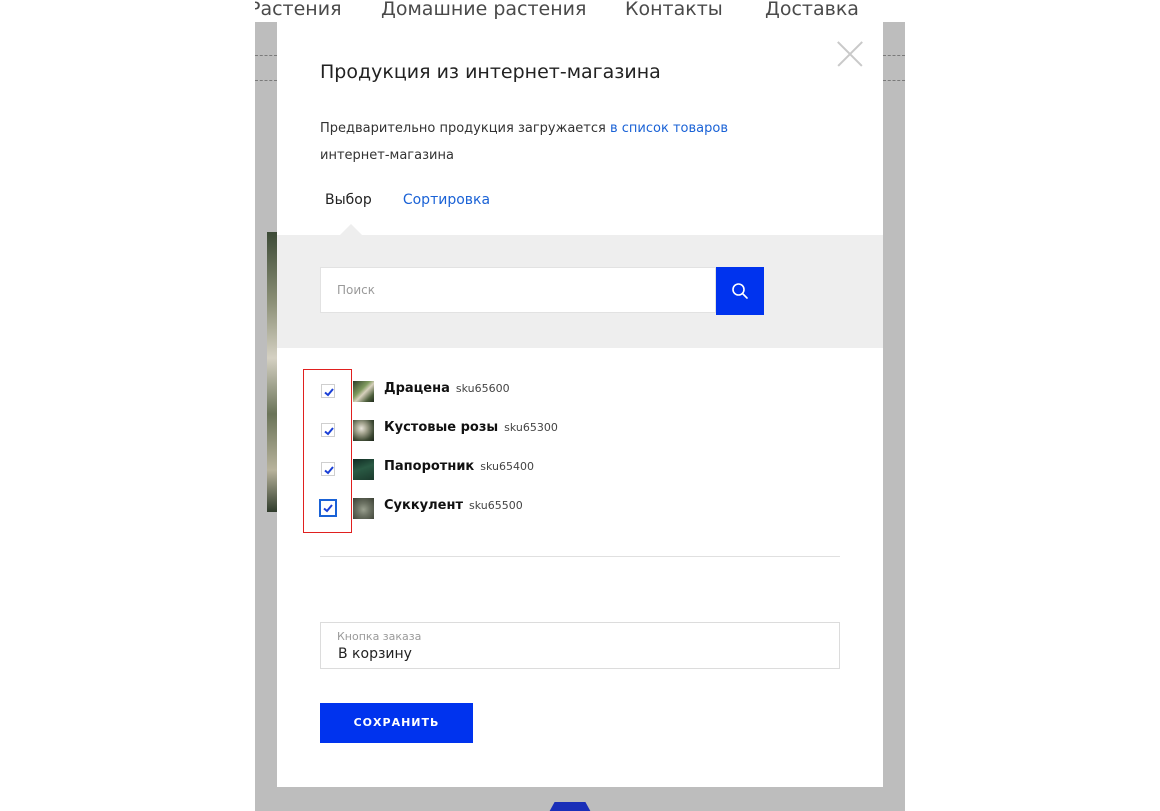 Image resolution: width=1160 pixels, height=811 pixels. I want to click on search-button, so click(740, 291).